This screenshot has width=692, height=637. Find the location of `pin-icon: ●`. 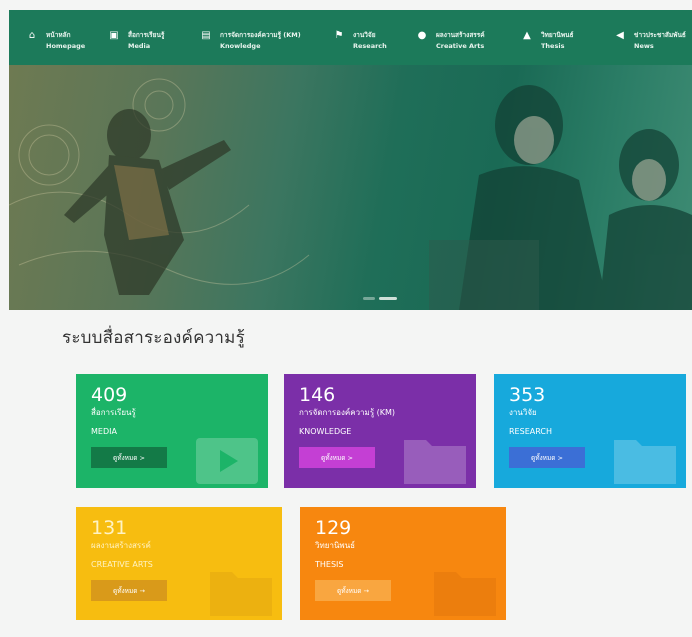

pin-icon: ● is located at coordinates (422, 35).